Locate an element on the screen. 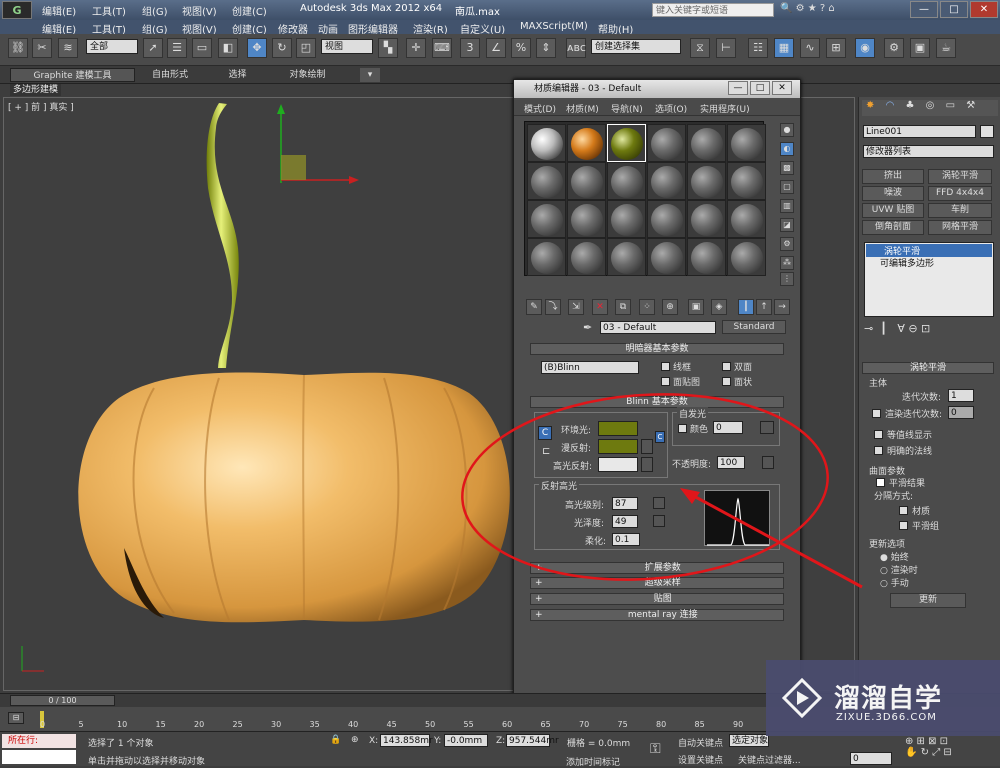 Image resolution: width=1000 pixels, height=768 pixels. timeline-tick-label: 45 is located at coordinates (391, 724).